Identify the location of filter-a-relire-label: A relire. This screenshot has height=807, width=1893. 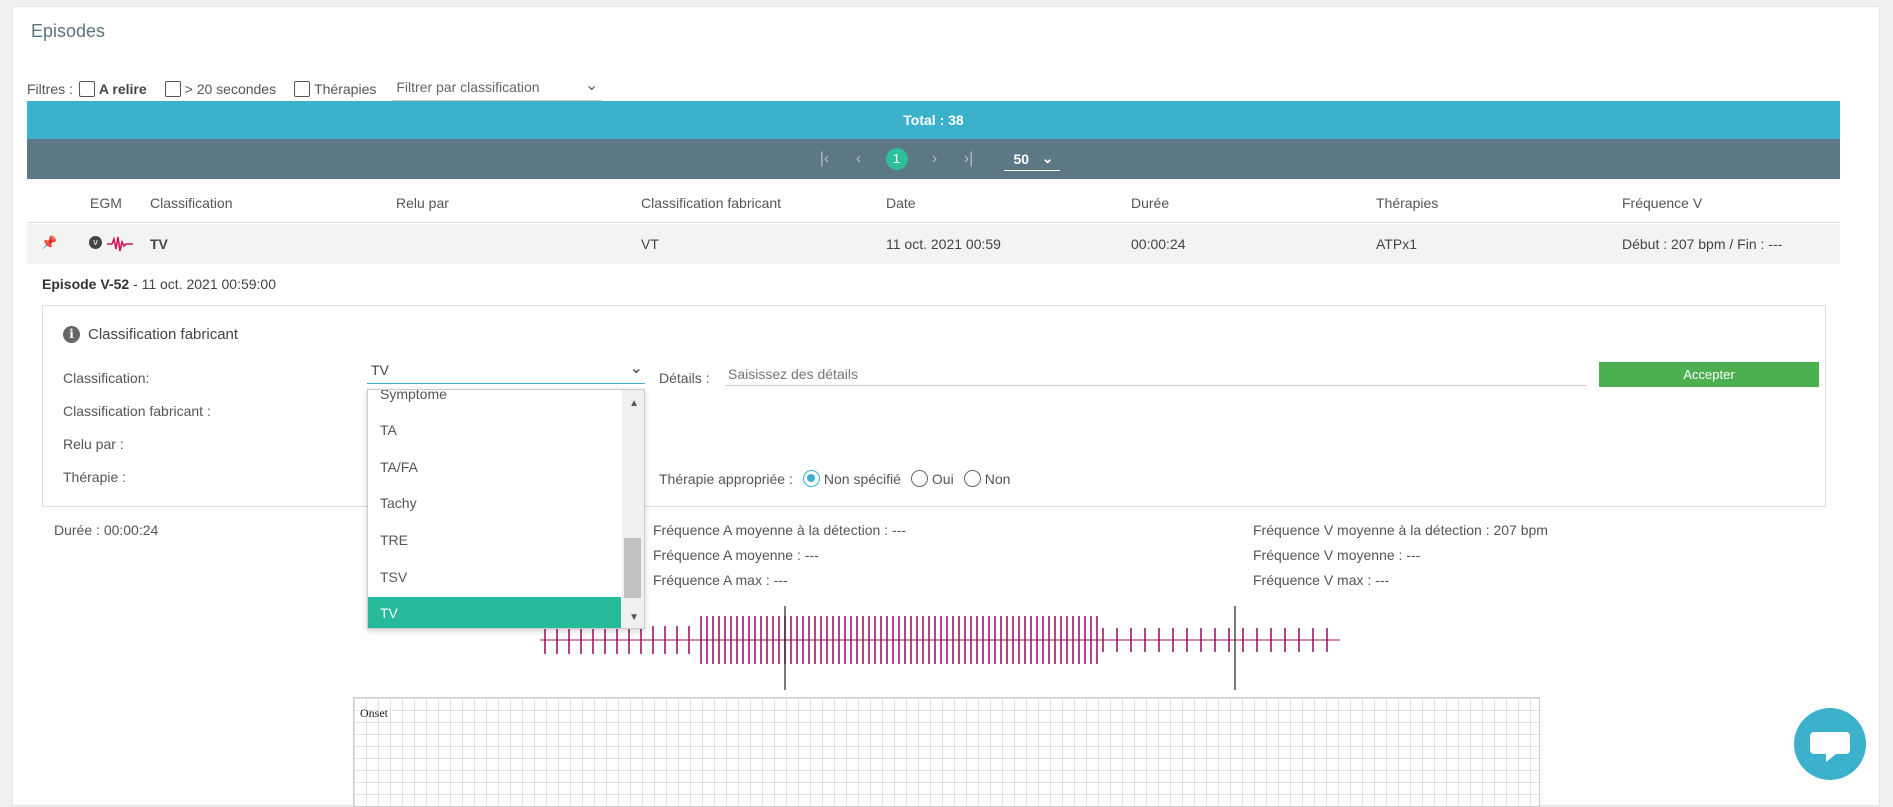
(122, 89).